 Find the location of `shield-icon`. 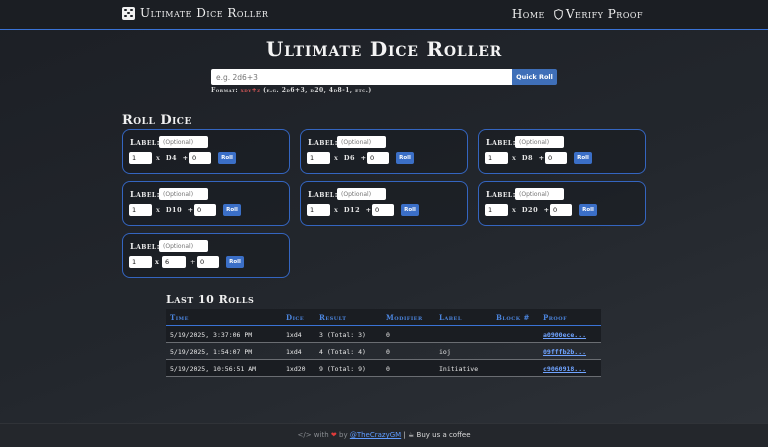

shield-icon is located at coordinates (558, 14).